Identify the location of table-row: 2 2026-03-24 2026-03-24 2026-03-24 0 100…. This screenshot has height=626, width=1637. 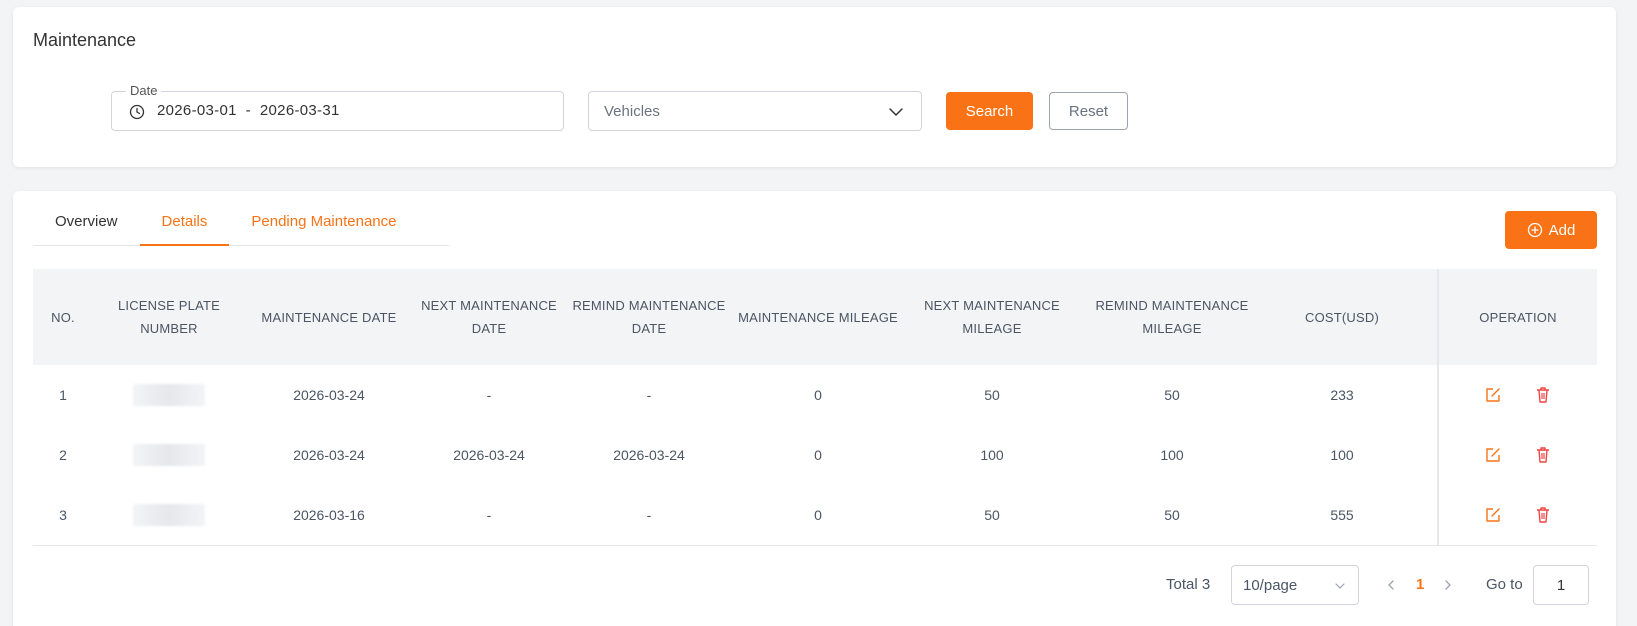
(815, 455).